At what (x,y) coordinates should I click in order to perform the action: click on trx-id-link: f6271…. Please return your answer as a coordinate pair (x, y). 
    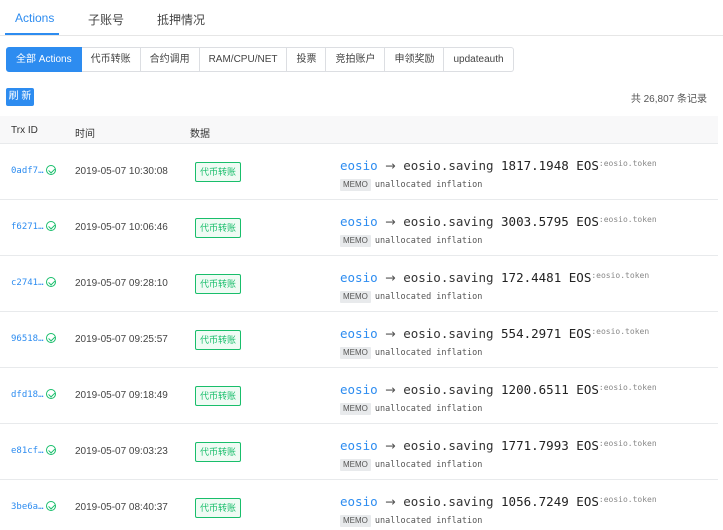
    Looking at the image, I should click on (27, 227).